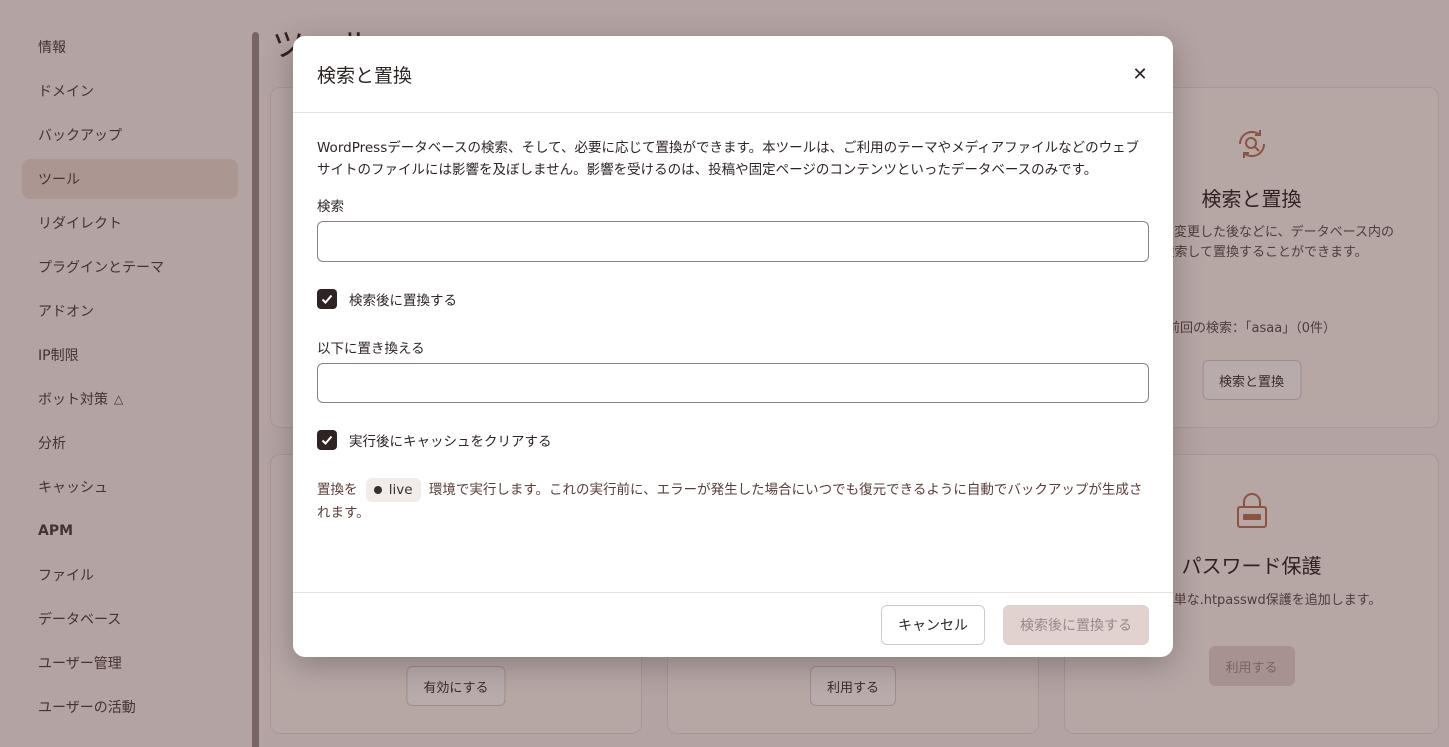 The image size is (1449, 747). What do you see at coordinates (371, 349) in the screenshot?
I see `replace-label: 以下に置き換える` at bounding box center [371, 349].